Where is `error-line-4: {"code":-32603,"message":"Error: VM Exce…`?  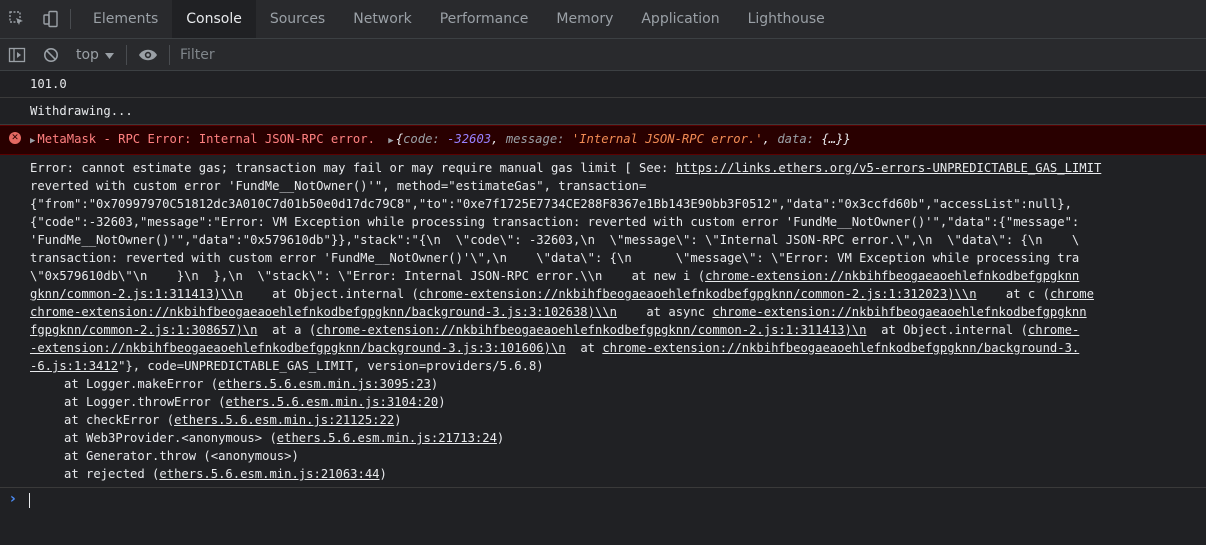 error-line-4: {"code":-32603,"message":"Error: VM Exce… is located at coordinates (555, 222).